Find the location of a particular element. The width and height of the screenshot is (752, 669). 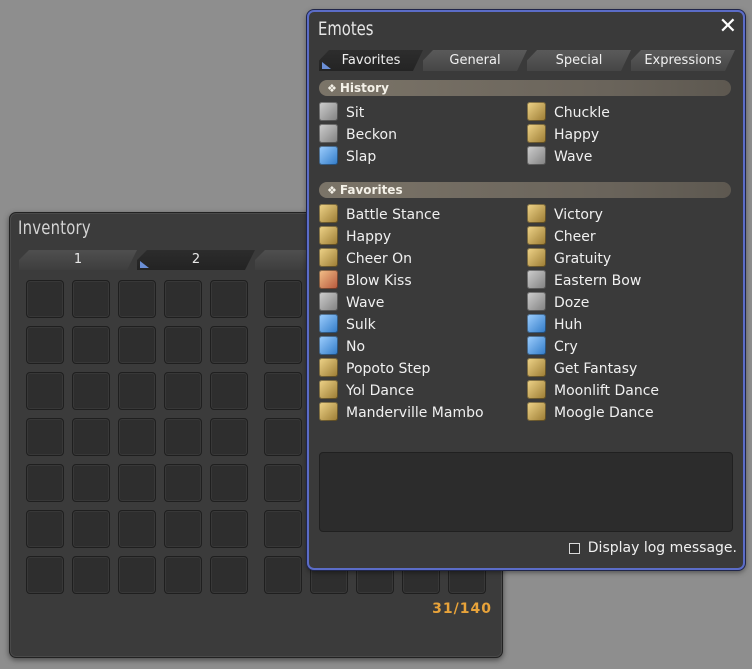

emote-item: Moonlift Dance is located at coordinates (593, 390).